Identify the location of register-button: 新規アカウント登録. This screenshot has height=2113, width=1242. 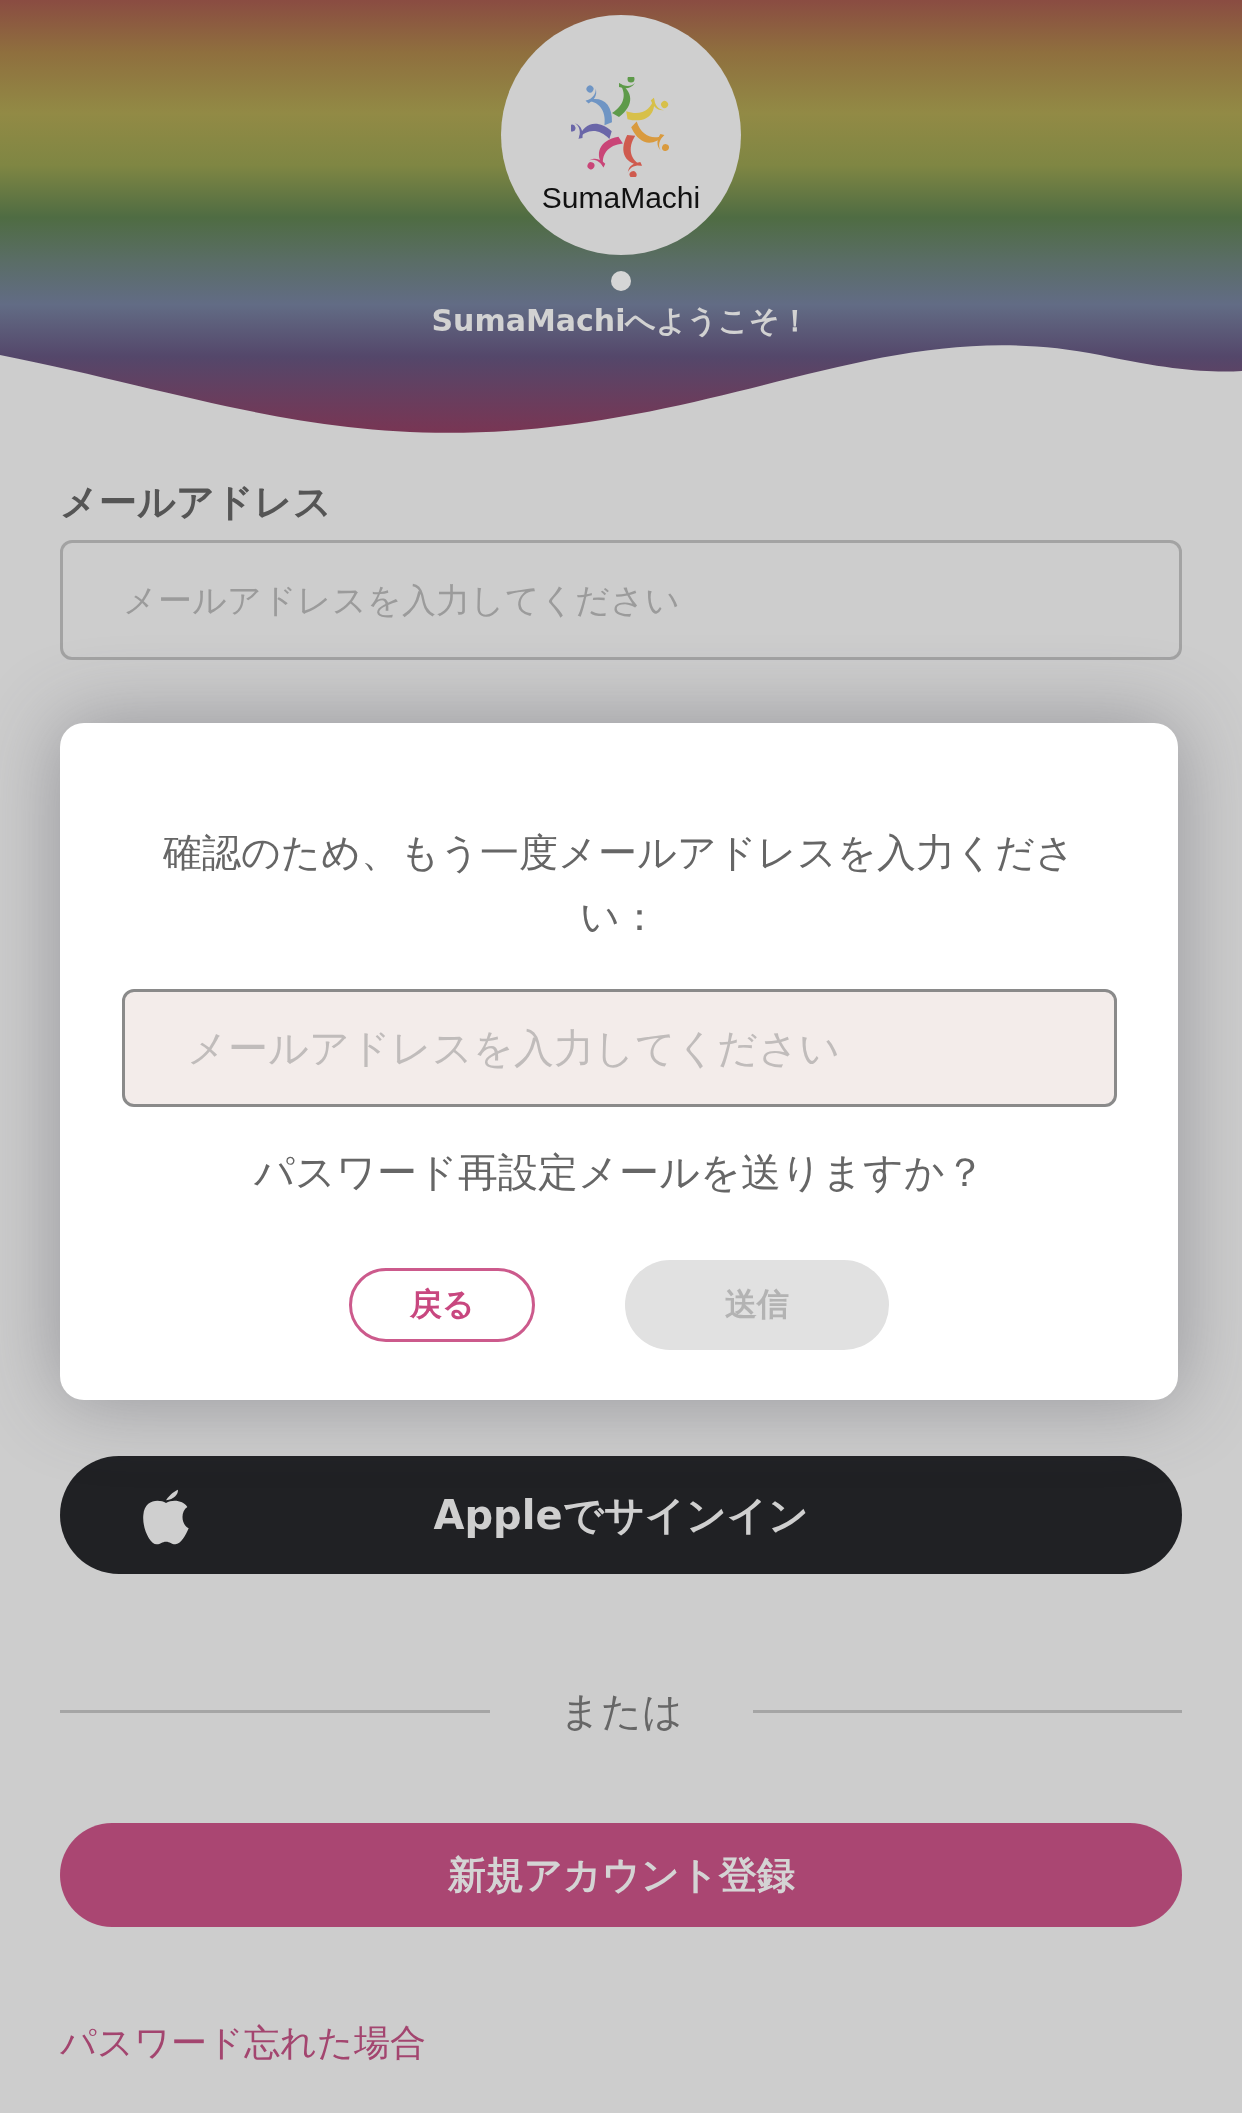
(621, 1875).